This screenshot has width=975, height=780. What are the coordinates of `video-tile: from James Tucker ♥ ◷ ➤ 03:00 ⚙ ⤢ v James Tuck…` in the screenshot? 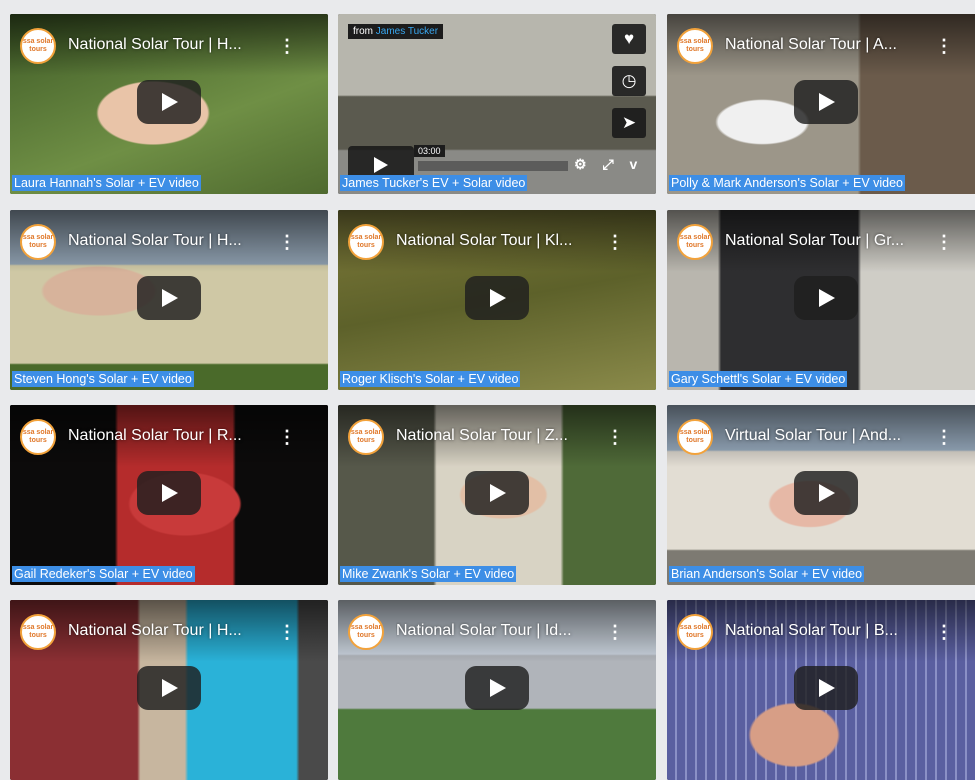 It's located at (497, 104).